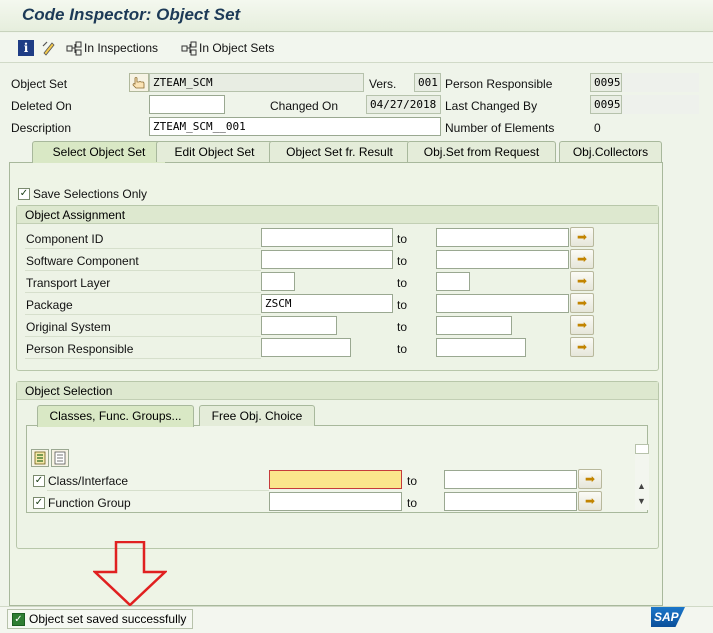 The height and width of the screenshot is (633, 713). What do you see at coordinates (500, 128) in the screenshot?
I see `number-of-elements-label: Number of Elements` at bounding box center [500, 128].